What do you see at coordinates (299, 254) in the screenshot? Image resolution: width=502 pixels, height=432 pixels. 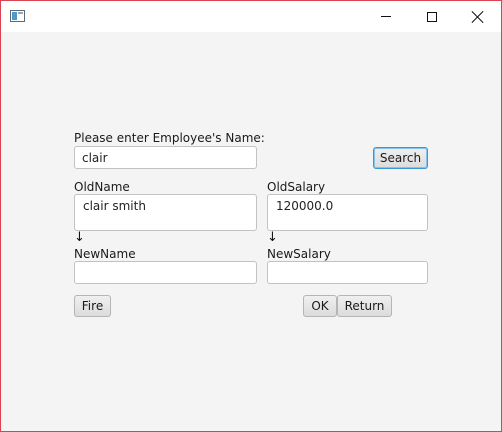 I see `new-salary-label: NewSalary` at bounding box center [299, 254].